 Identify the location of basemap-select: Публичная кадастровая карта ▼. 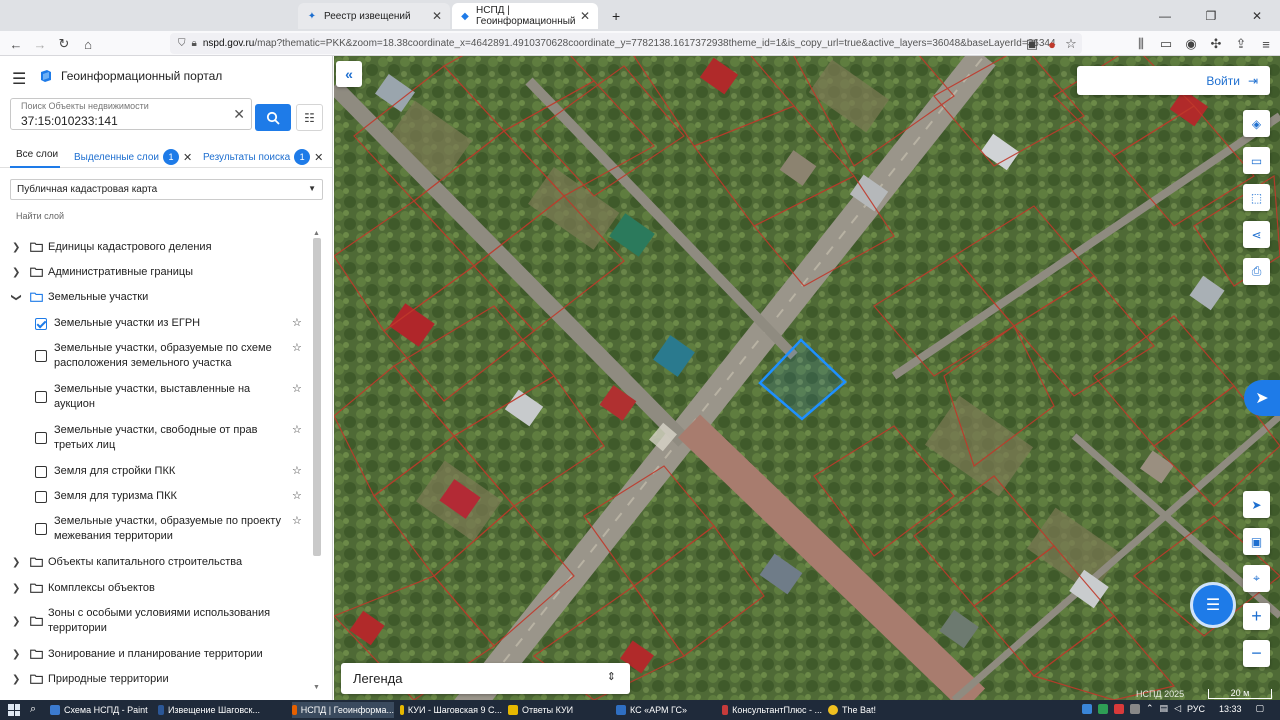
(166, 189).